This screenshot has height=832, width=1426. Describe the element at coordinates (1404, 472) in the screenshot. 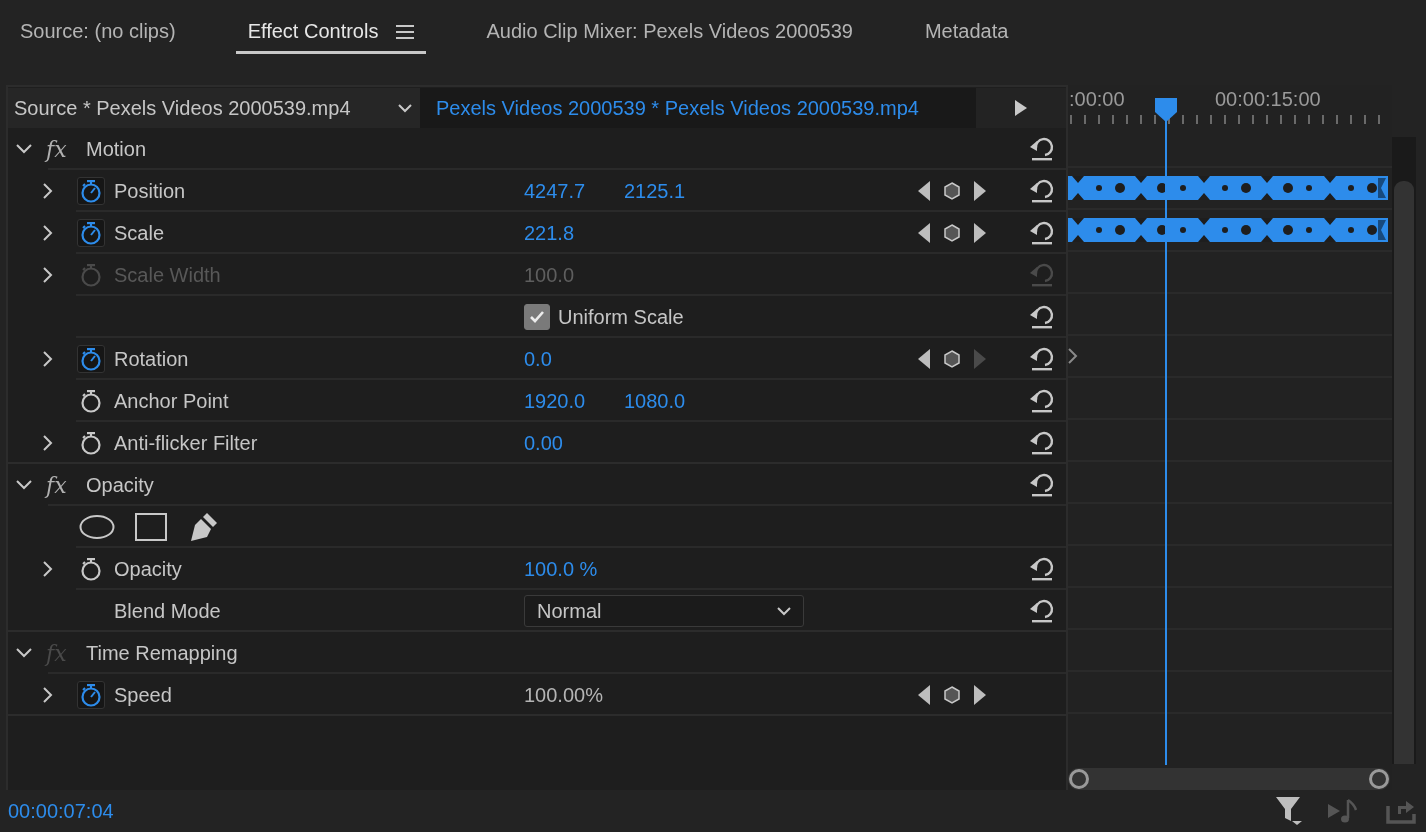

I see `scroll-thumb` at that location.